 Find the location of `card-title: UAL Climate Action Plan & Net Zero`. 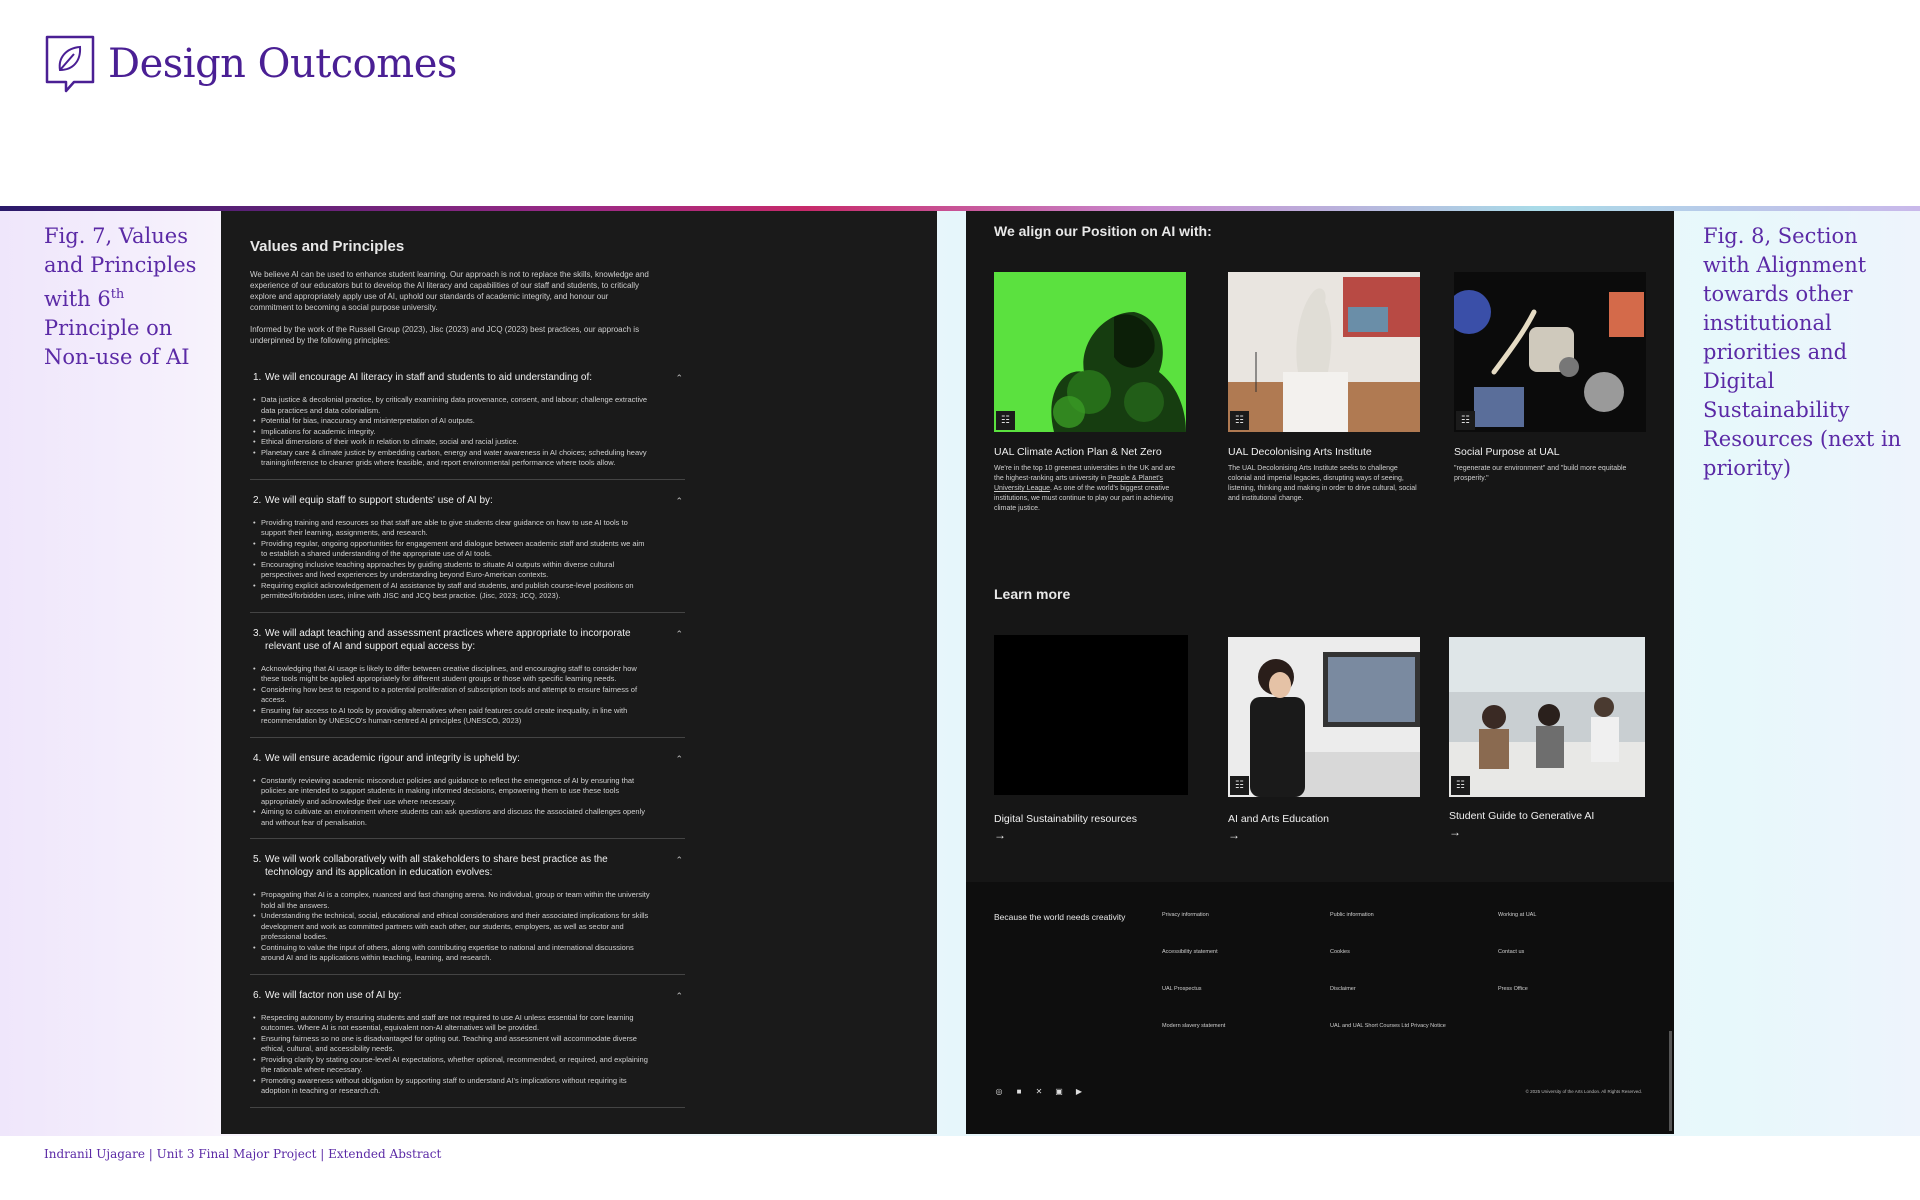

card-title: UAL Climate Action Plan & Net Zero is located at coordinates (1078, 452).